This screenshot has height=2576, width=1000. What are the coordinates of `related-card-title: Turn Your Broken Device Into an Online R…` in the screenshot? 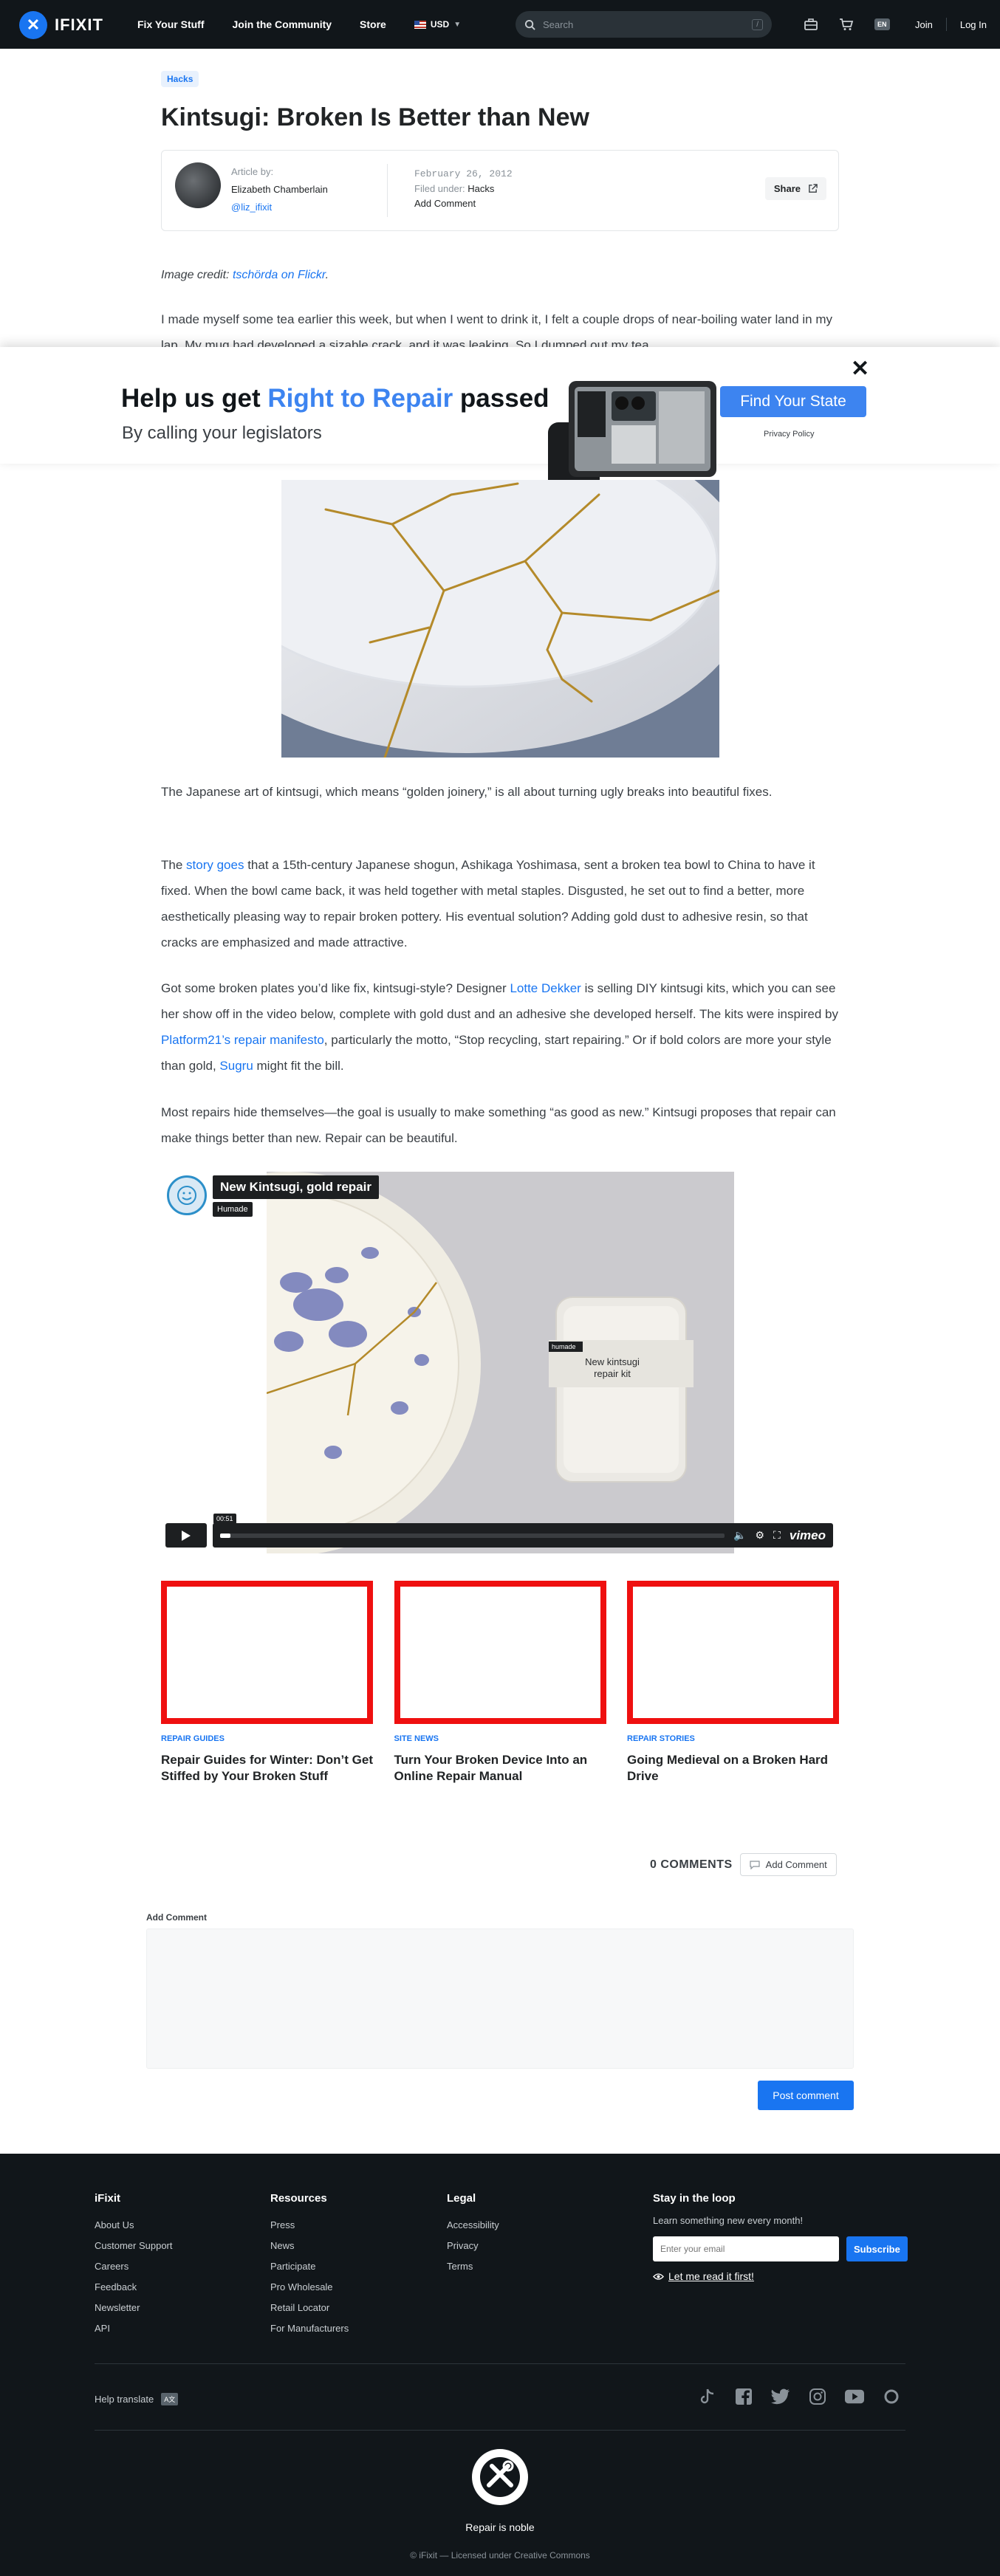 It's located at (500, 1768).